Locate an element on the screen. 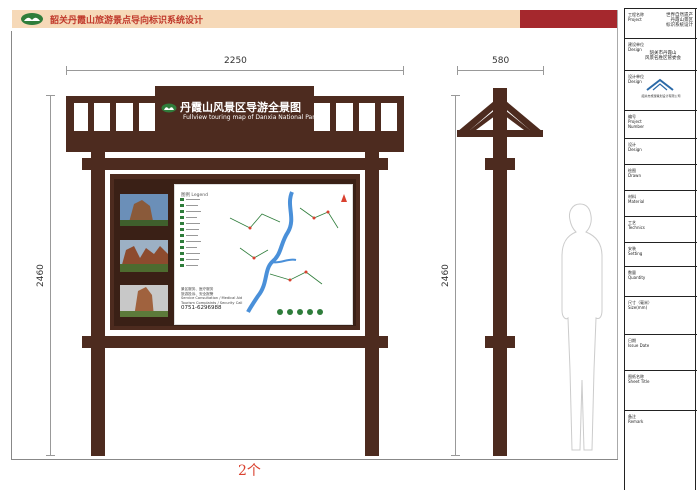 The width and height of the screenshot is (700, 495). tb-row-material: 材料 Material is located at coordinates (661, 203).